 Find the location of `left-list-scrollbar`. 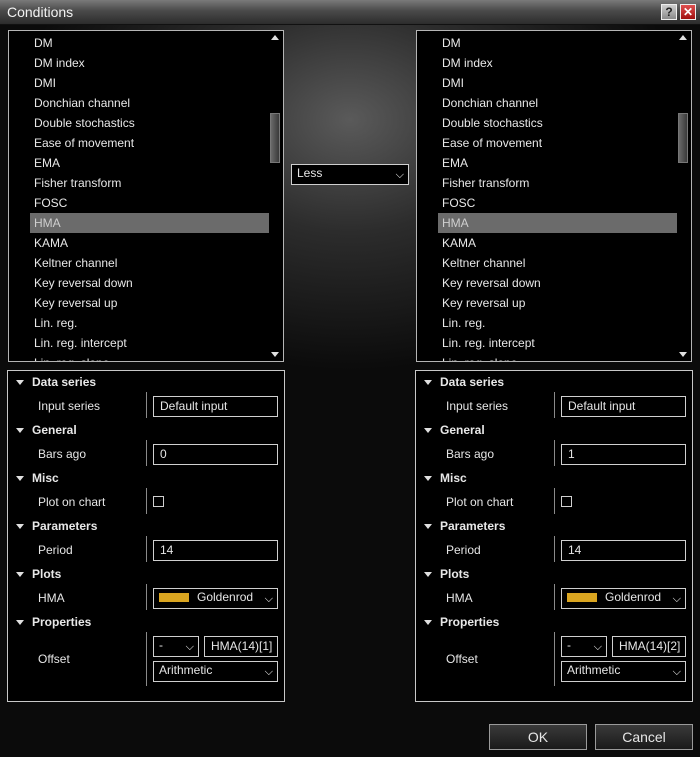

left-list-scrollbar is located at coordinates (275, 196).